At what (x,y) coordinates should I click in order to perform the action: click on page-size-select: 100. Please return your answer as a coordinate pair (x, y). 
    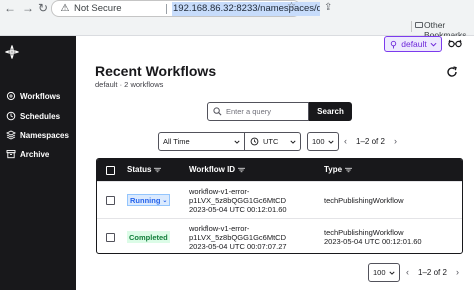
    Looking at the image, I should click on (323, 141).